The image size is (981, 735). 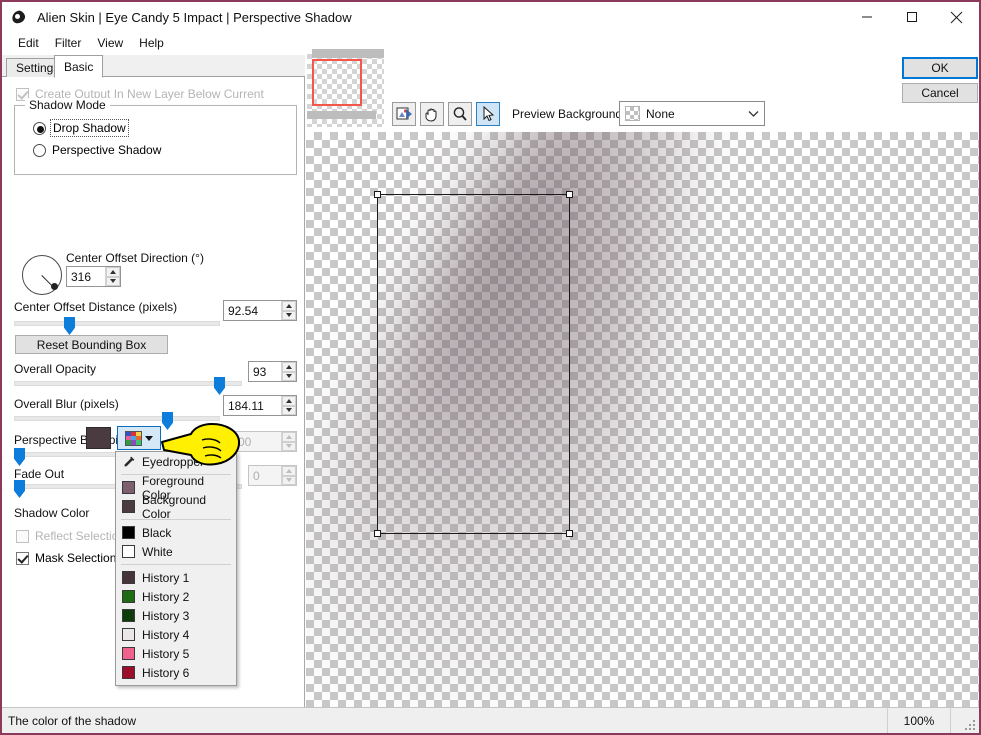 I want to click on overall-blur-value: 184.11, so click(x=252, y=405).